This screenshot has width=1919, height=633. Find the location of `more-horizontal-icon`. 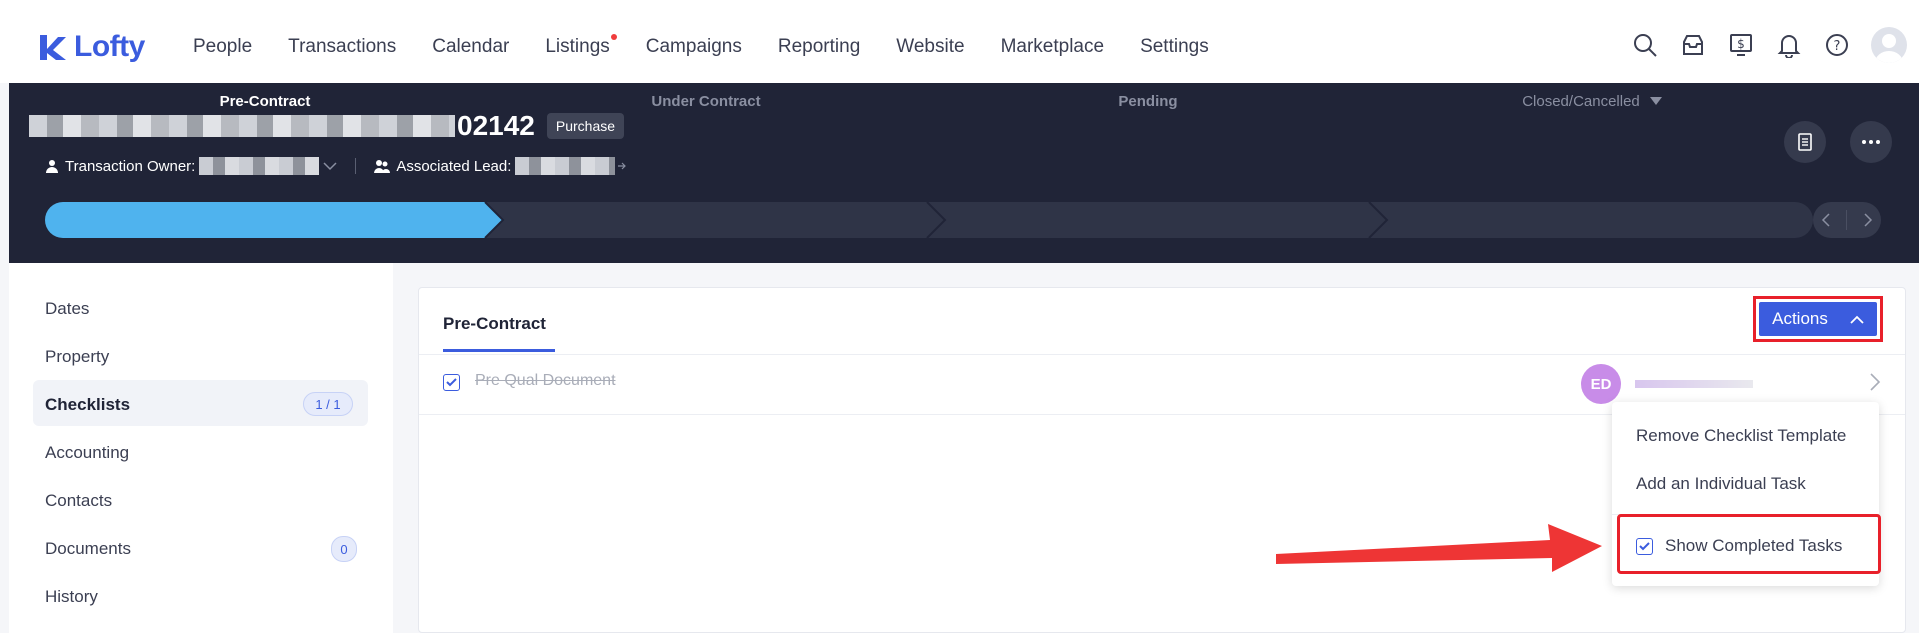

more-horizontal-icon is located at coordinates (1871, 142).